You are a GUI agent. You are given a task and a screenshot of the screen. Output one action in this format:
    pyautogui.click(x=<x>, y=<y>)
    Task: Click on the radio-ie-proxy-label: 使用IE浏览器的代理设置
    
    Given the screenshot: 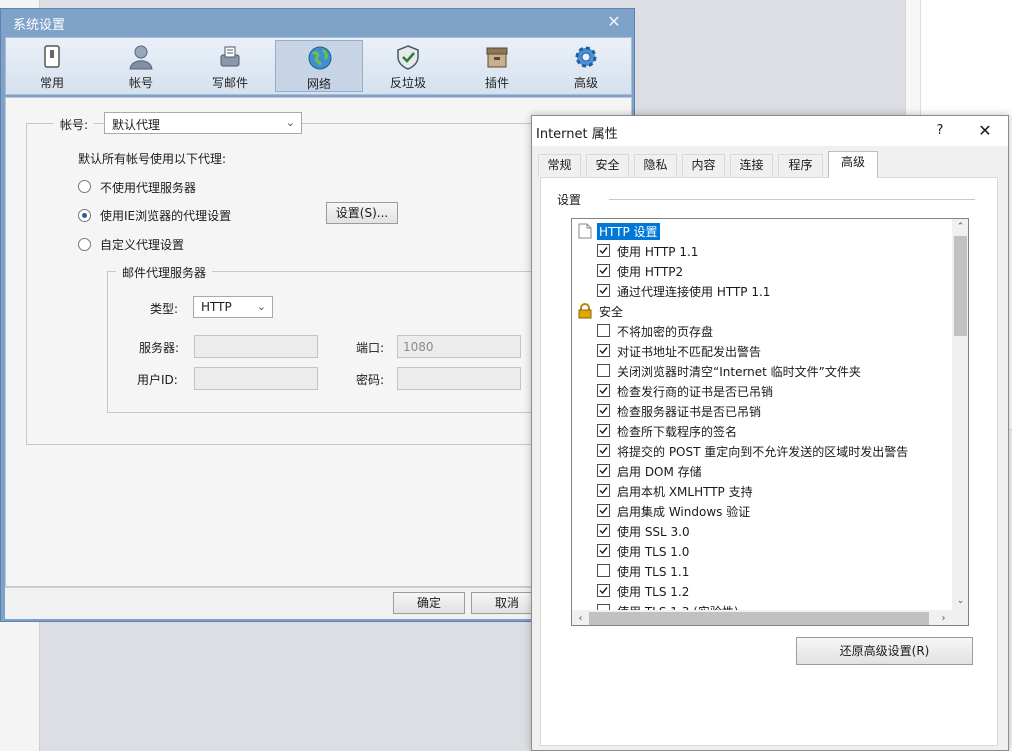 What is the action you would take?
    pyautogui.click(x=165, y=215)
    